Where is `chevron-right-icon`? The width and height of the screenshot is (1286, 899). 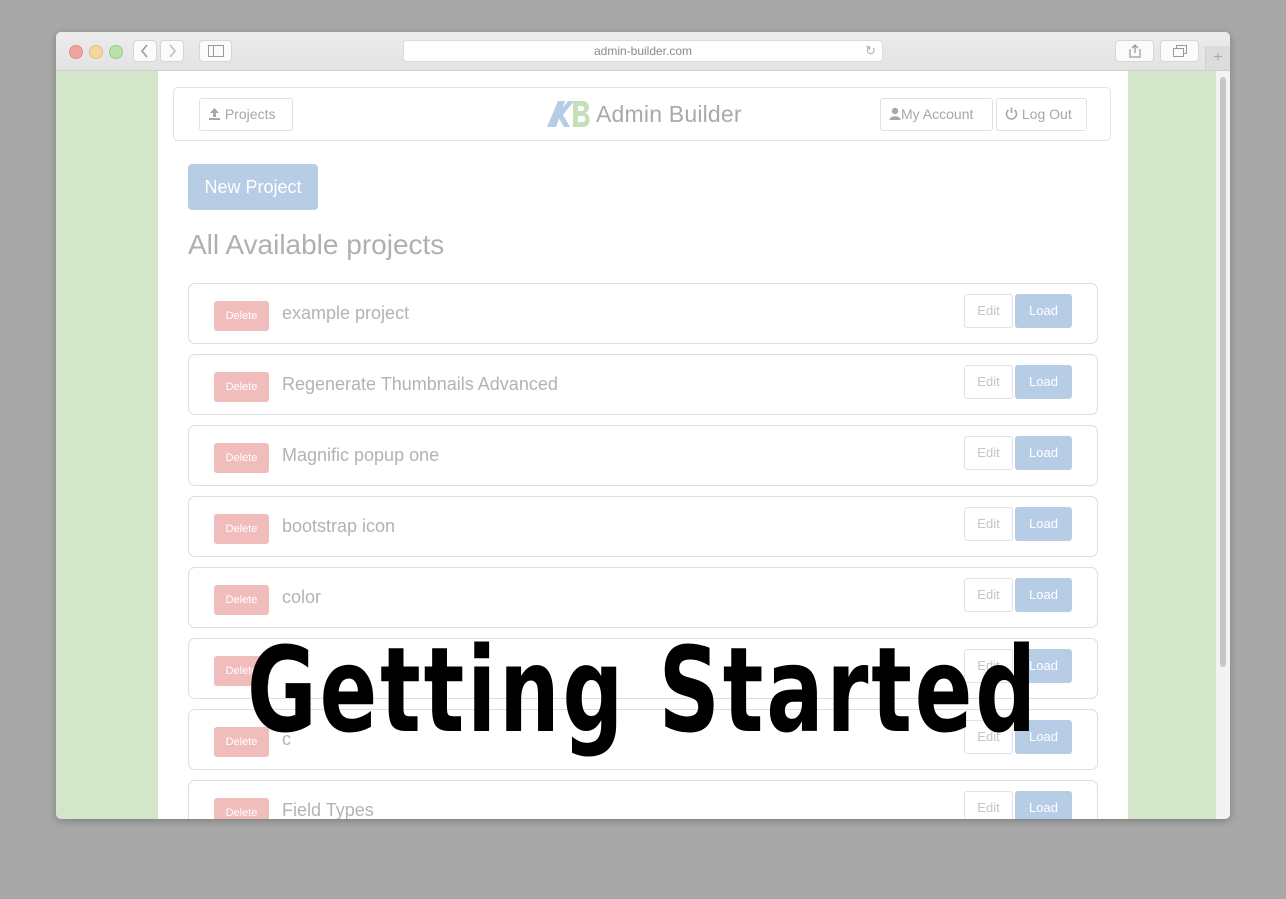 chevron-right-icon is located at coordinates (173, 51).